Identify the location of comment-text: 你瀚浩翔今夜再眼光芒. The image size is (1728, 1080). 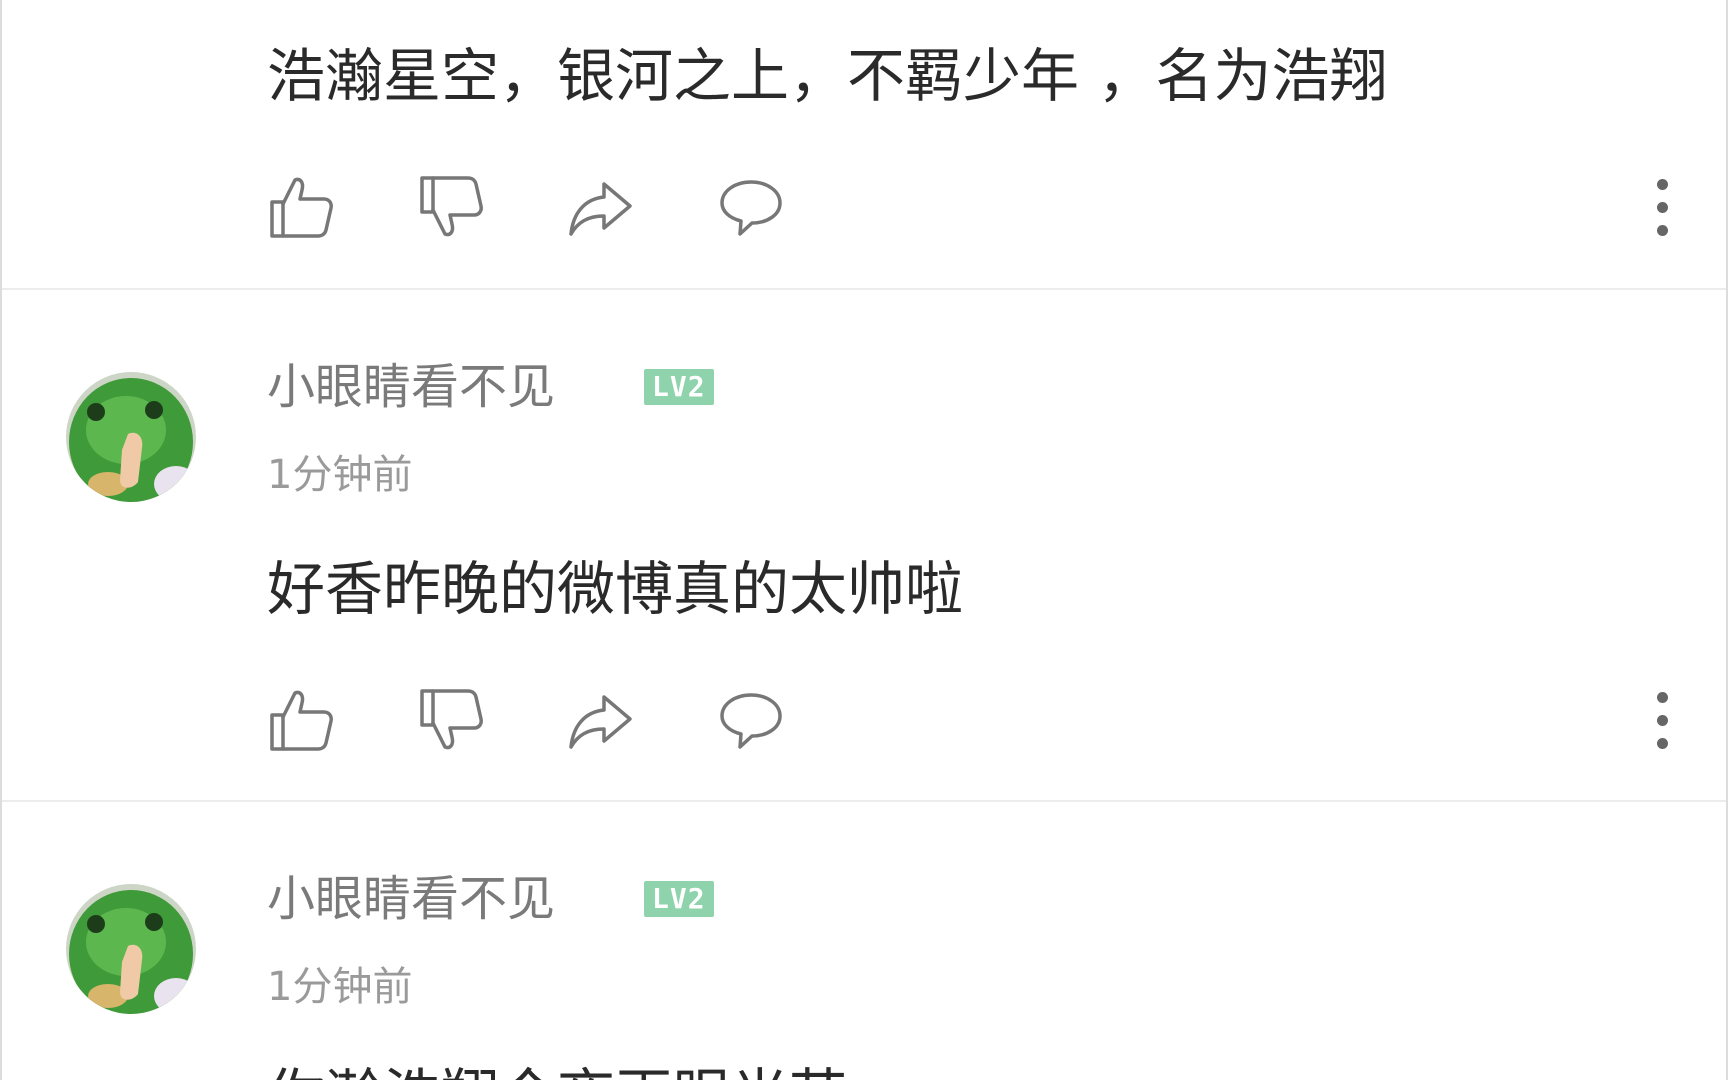
(557, 1070).